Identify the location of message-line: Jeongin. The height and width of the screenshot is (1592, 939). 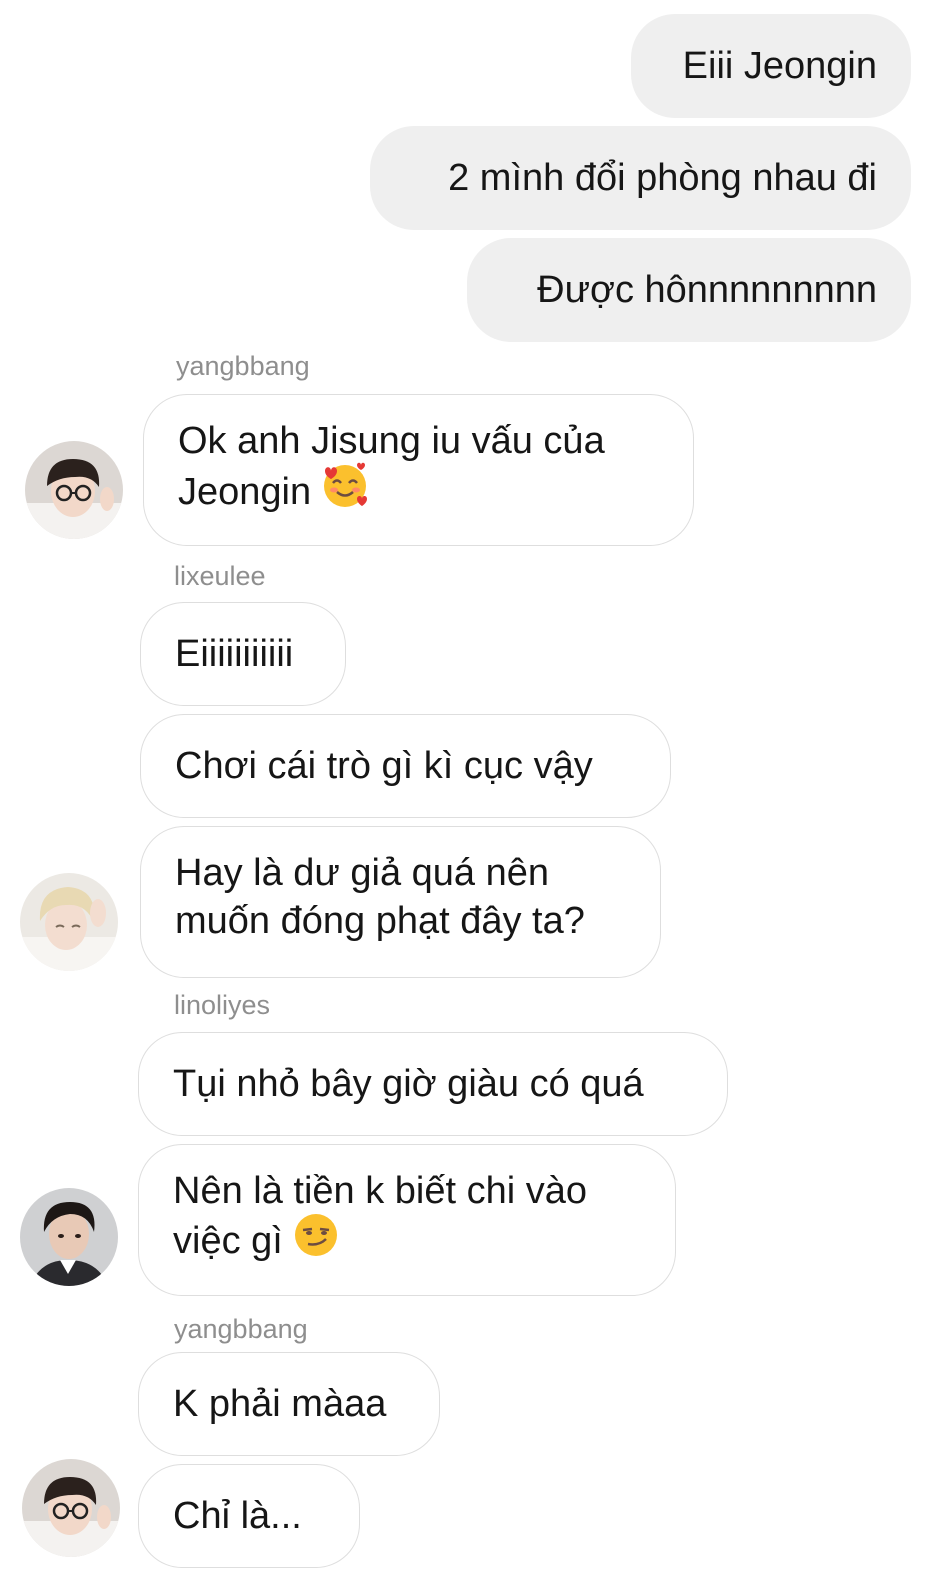
(418, 492).